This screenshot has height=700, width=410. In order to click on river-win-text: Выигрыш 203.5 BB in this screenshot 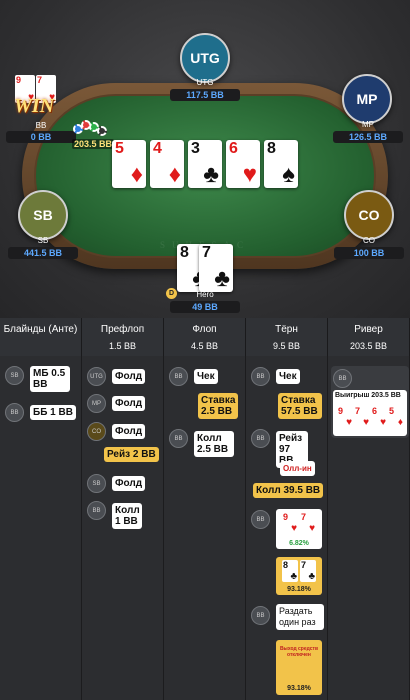, I will do `click(368, 395)`.